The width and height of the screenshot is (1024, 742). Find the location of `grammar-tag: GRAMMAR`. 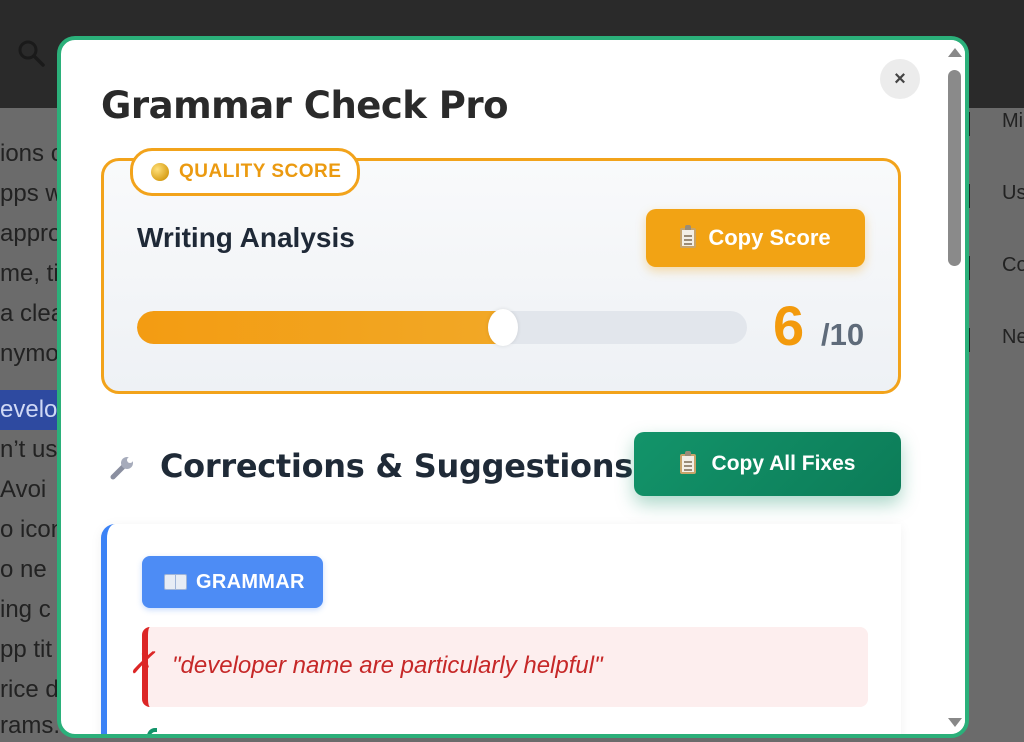

grammar-tag: GRAMMAR is located at coordinates (232, 582).